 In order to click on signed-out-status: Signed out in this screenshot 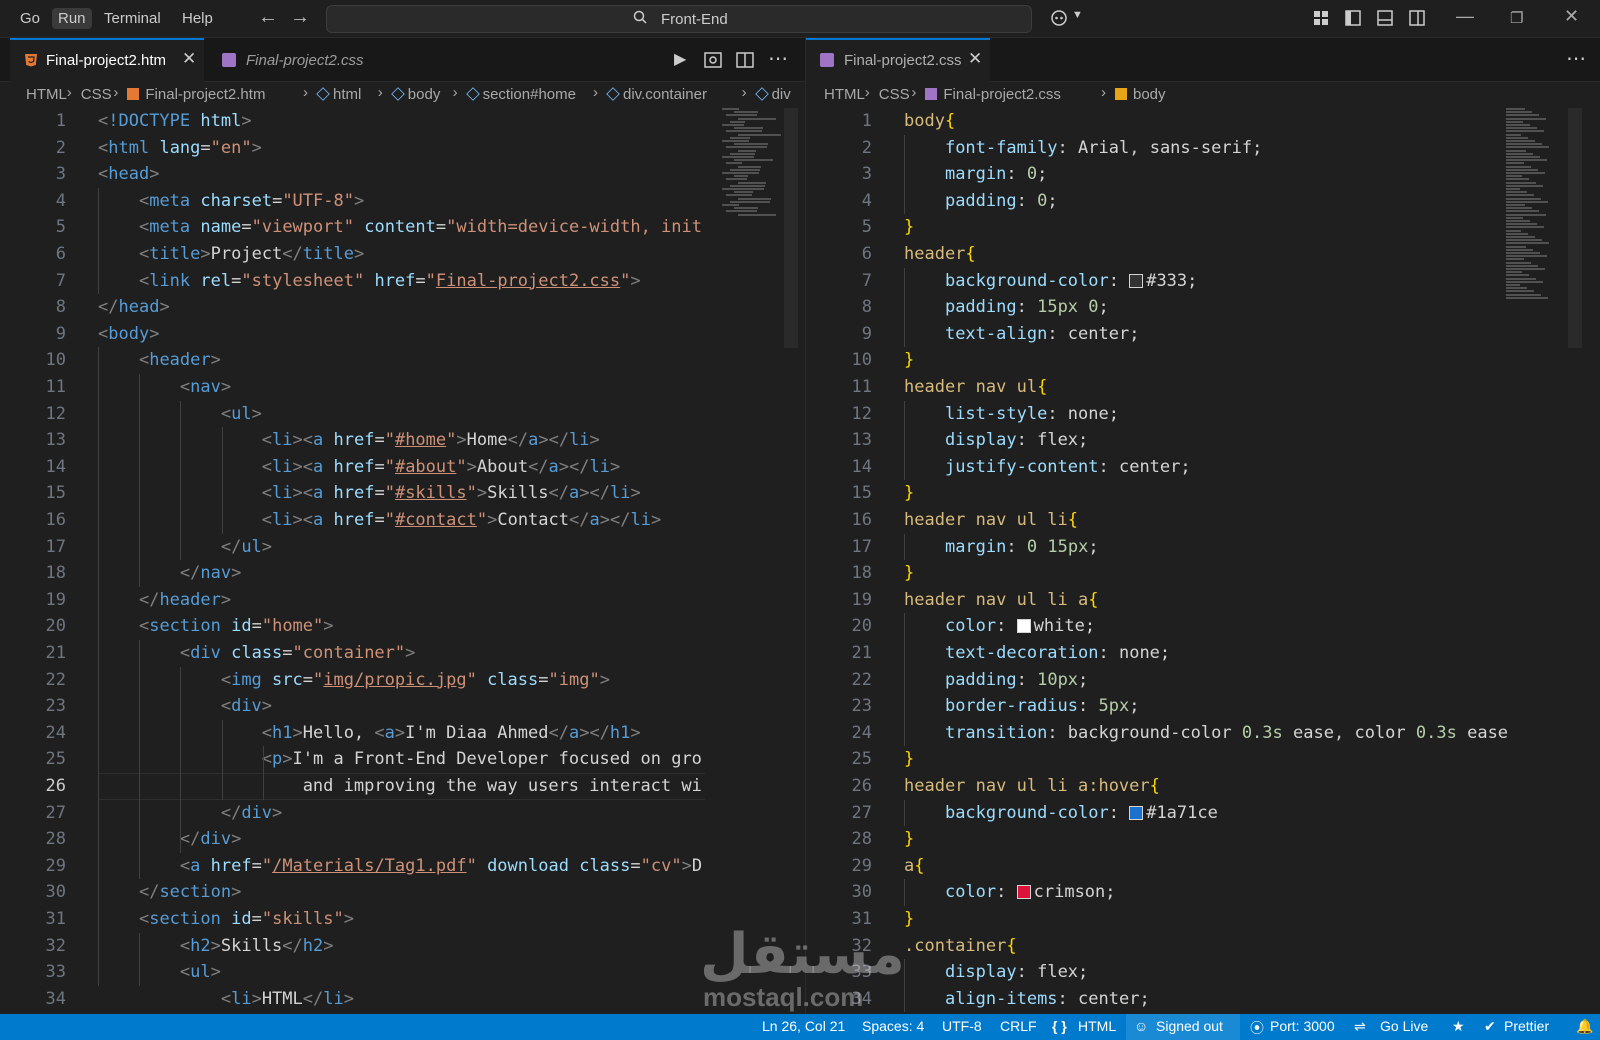, I will do `click(1189, 1026)`.